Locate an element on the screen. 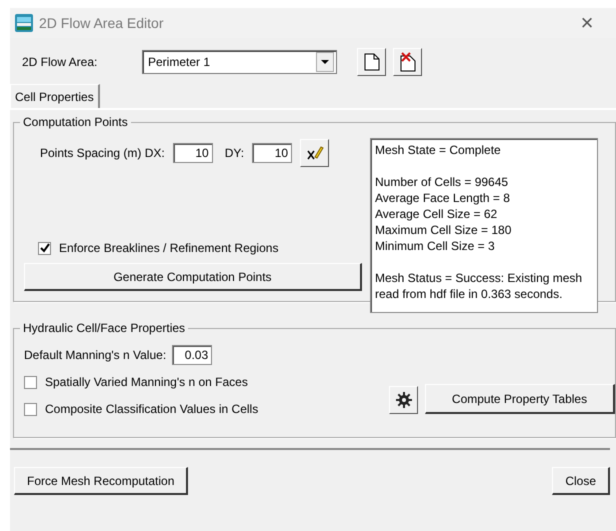 This screenshot has width=616, height=531. new-area-button is located at coordinates (371, 62).